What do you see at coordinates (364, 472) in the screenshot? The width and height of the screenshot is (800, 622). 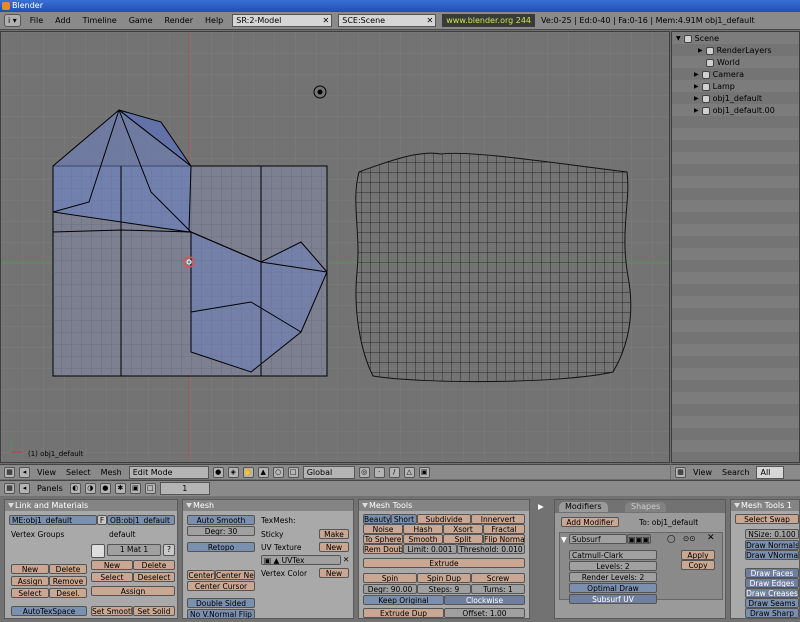 I see `proportional-edit-icon: ◎` at bounding box center [364, 472].